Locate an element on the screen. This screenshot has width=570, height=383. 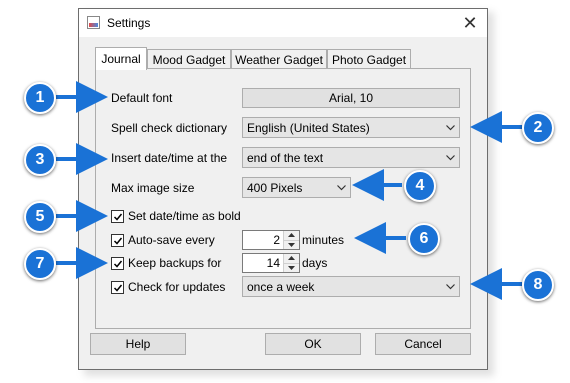
updates-option: Check for updates is located at coordinates (168, 287).